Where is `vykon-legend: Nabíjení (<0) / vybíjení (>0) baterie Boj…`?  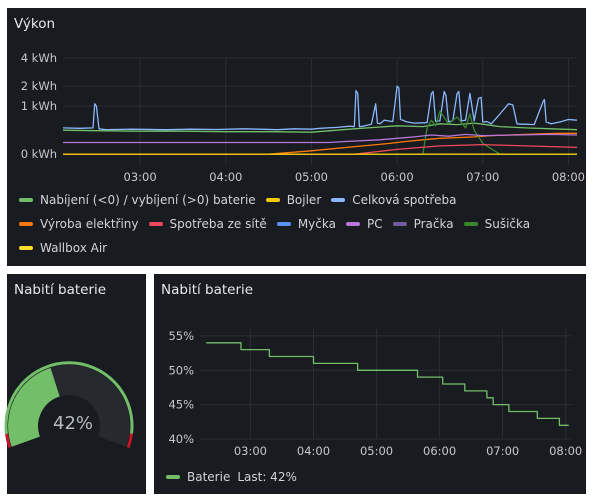 vykon-legend: Nabíjení (<0) / vybíjení (>0) baterie Boj… is located at coordinates (274, 224).